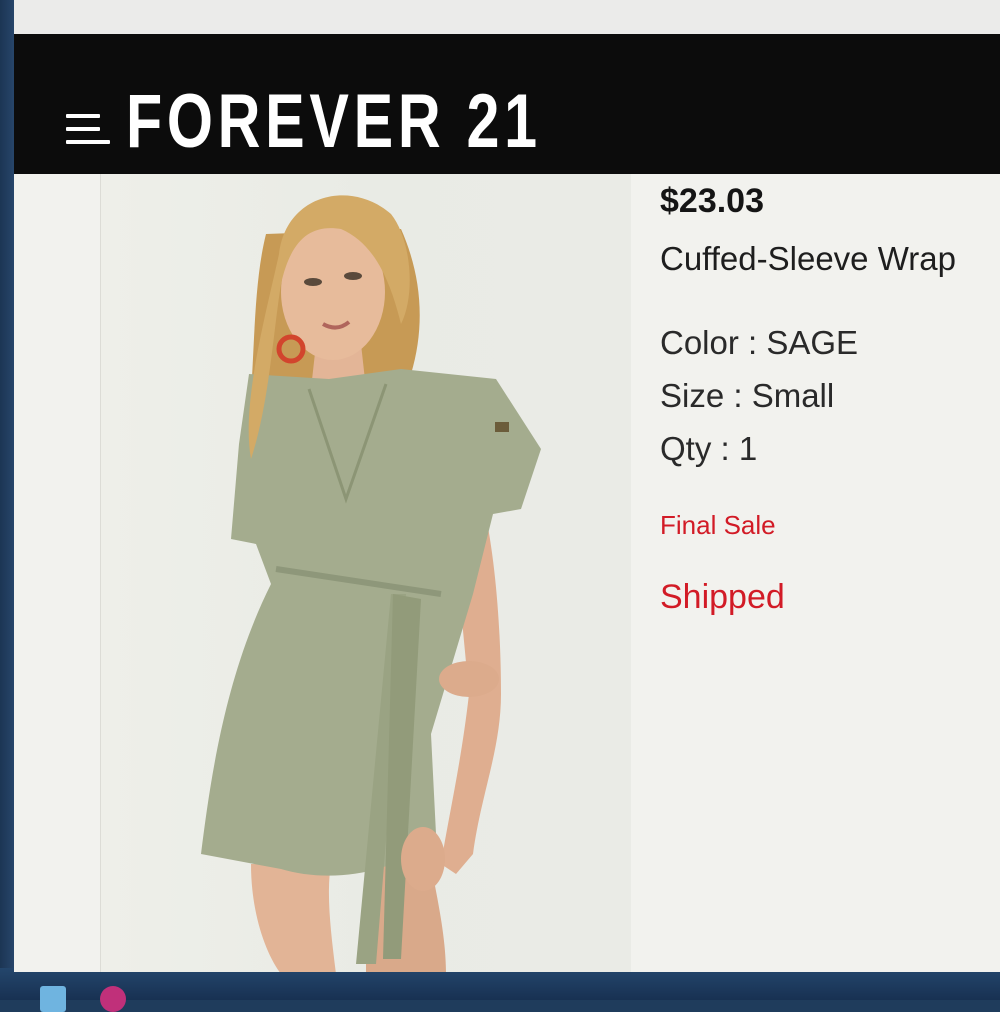  What do you see at coordinates (759, 342) in the screenshot?
I see `color-attribute: Color : SAGE` at bounding box center [759, 342].